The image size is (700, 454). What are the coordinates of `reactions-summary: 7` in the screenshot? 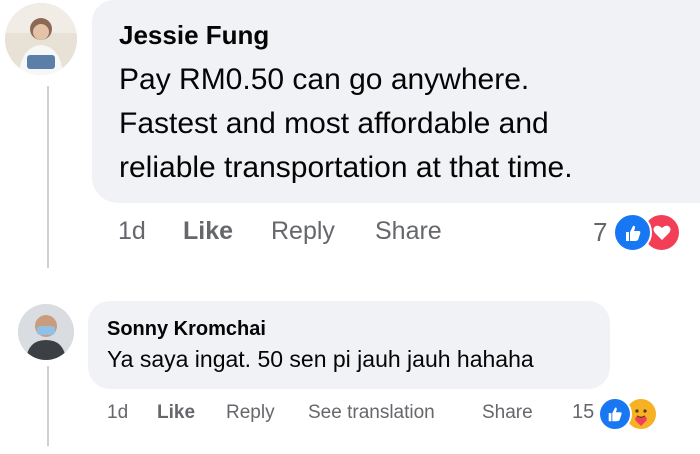 It's located at (645, 232).